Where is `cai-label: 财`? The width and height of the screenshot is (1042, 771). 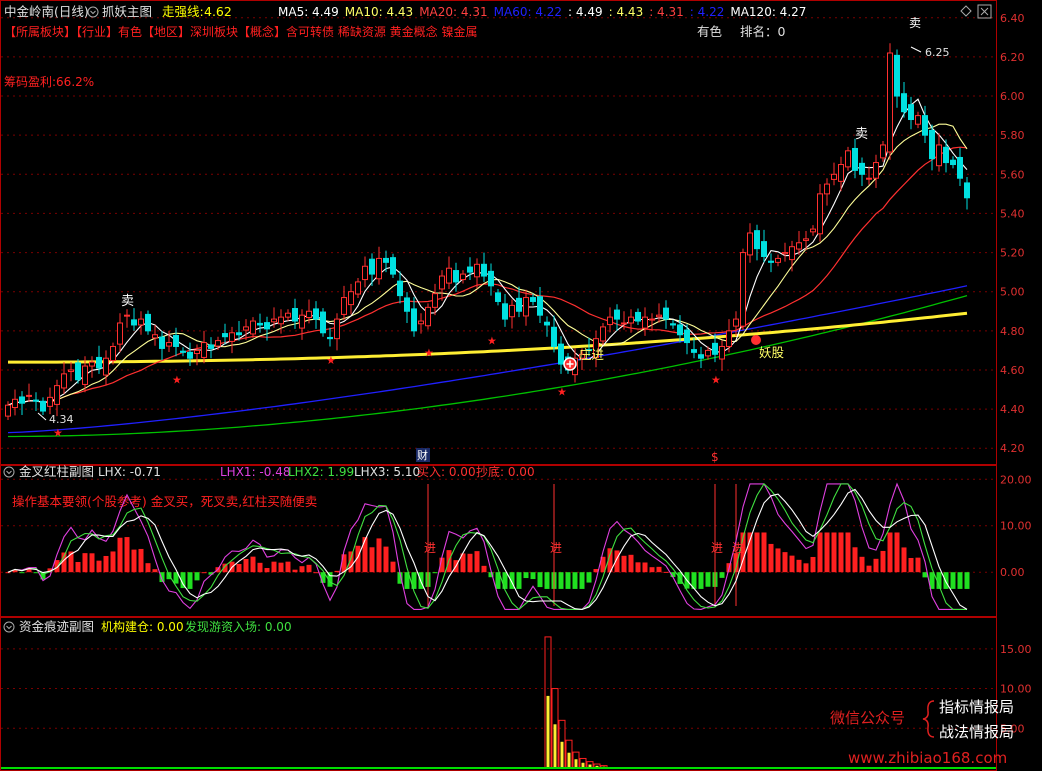 cai-label: 财 is located at coordinates (422, 455).